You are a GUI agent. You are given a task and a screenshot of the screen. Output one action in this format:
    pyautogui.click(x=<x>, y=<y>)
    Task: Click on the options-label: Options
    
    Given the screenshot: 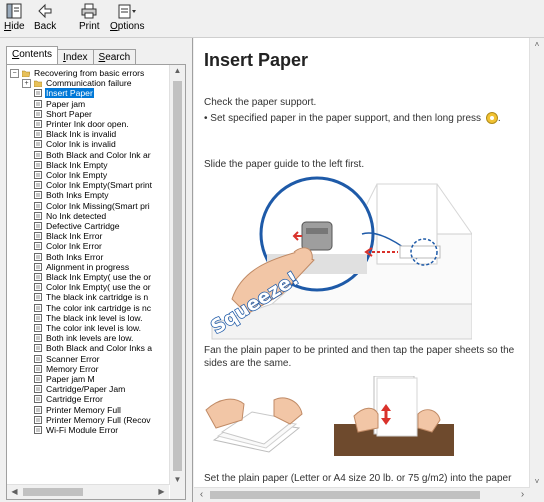 What is the action you would take?
    pyautogui.click(x=127, y=26)
    